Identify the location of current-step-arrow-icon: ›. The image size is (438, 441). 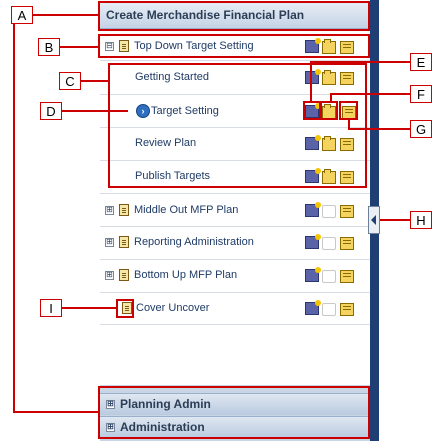
(143, 111).